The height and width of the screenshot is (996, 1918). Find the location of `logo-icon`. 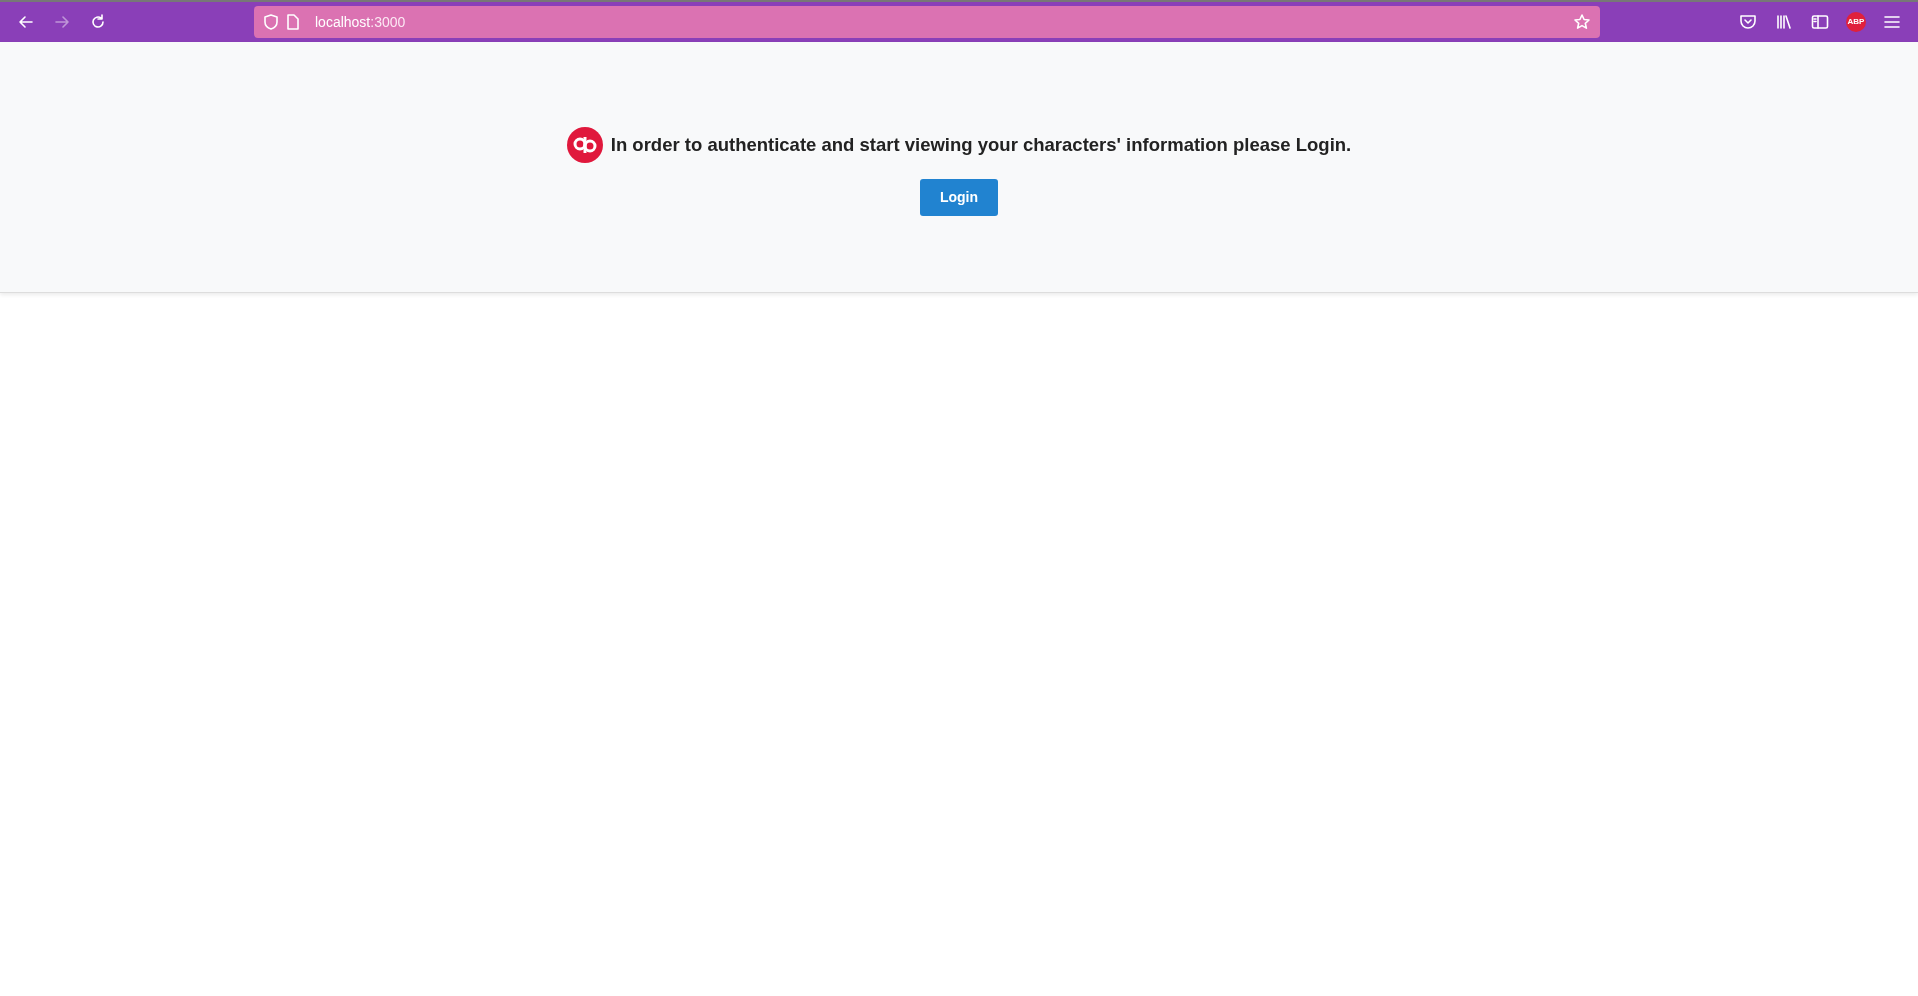

logo-icon is located at coordinates (584, 145).